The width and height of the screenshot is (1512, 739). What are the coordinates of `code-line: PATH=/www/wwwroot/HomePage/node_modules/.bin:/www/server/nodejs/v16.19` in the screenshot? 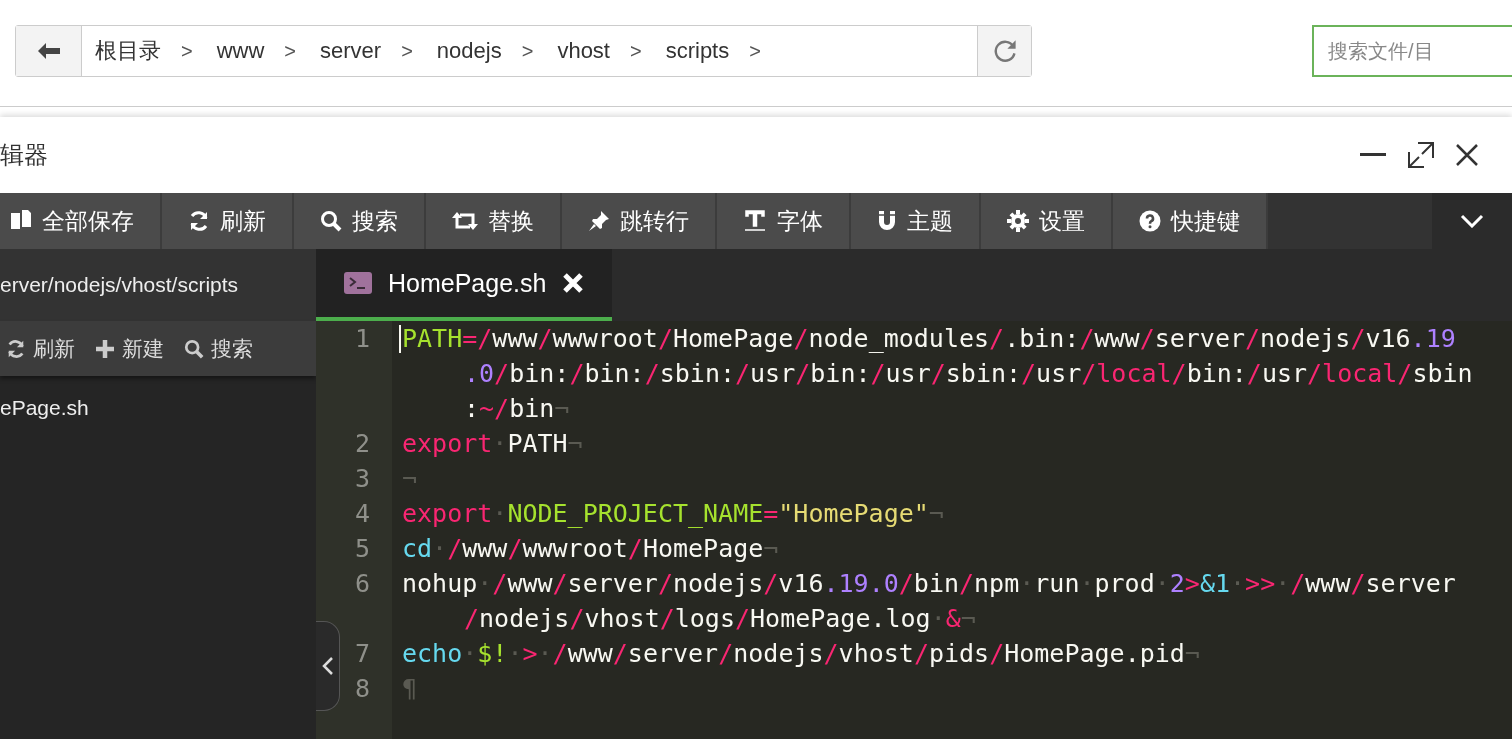 It's located at (929, 339).